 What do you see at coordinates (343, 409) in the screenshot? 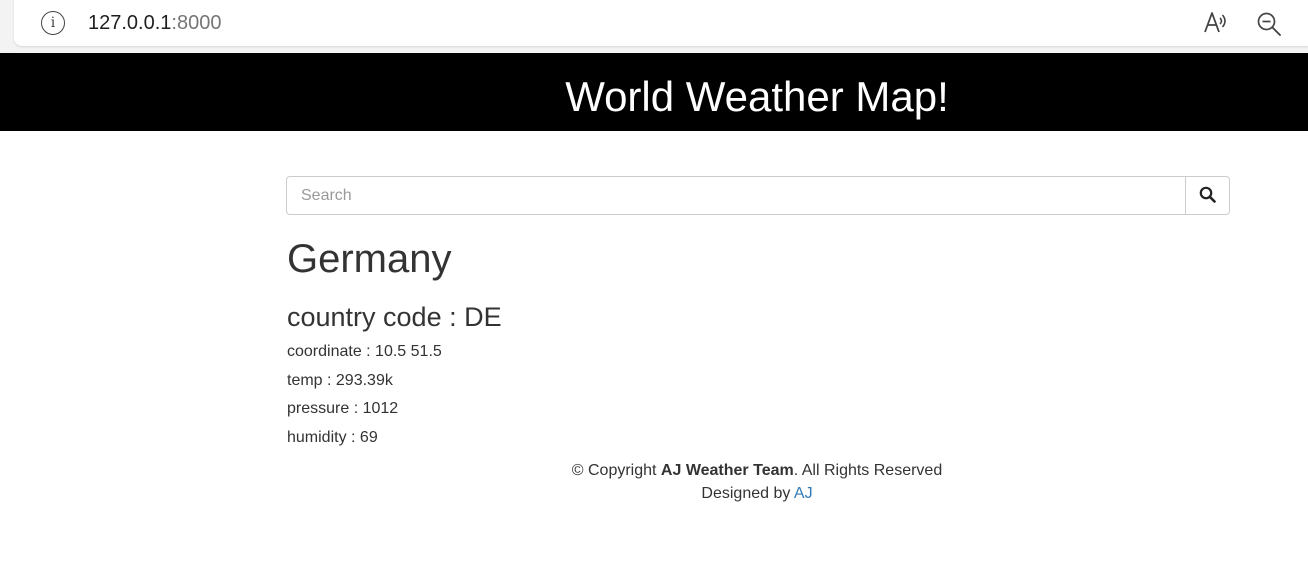
I see `pressure-value: pressure : 1012` at bounding box center [343, 409].